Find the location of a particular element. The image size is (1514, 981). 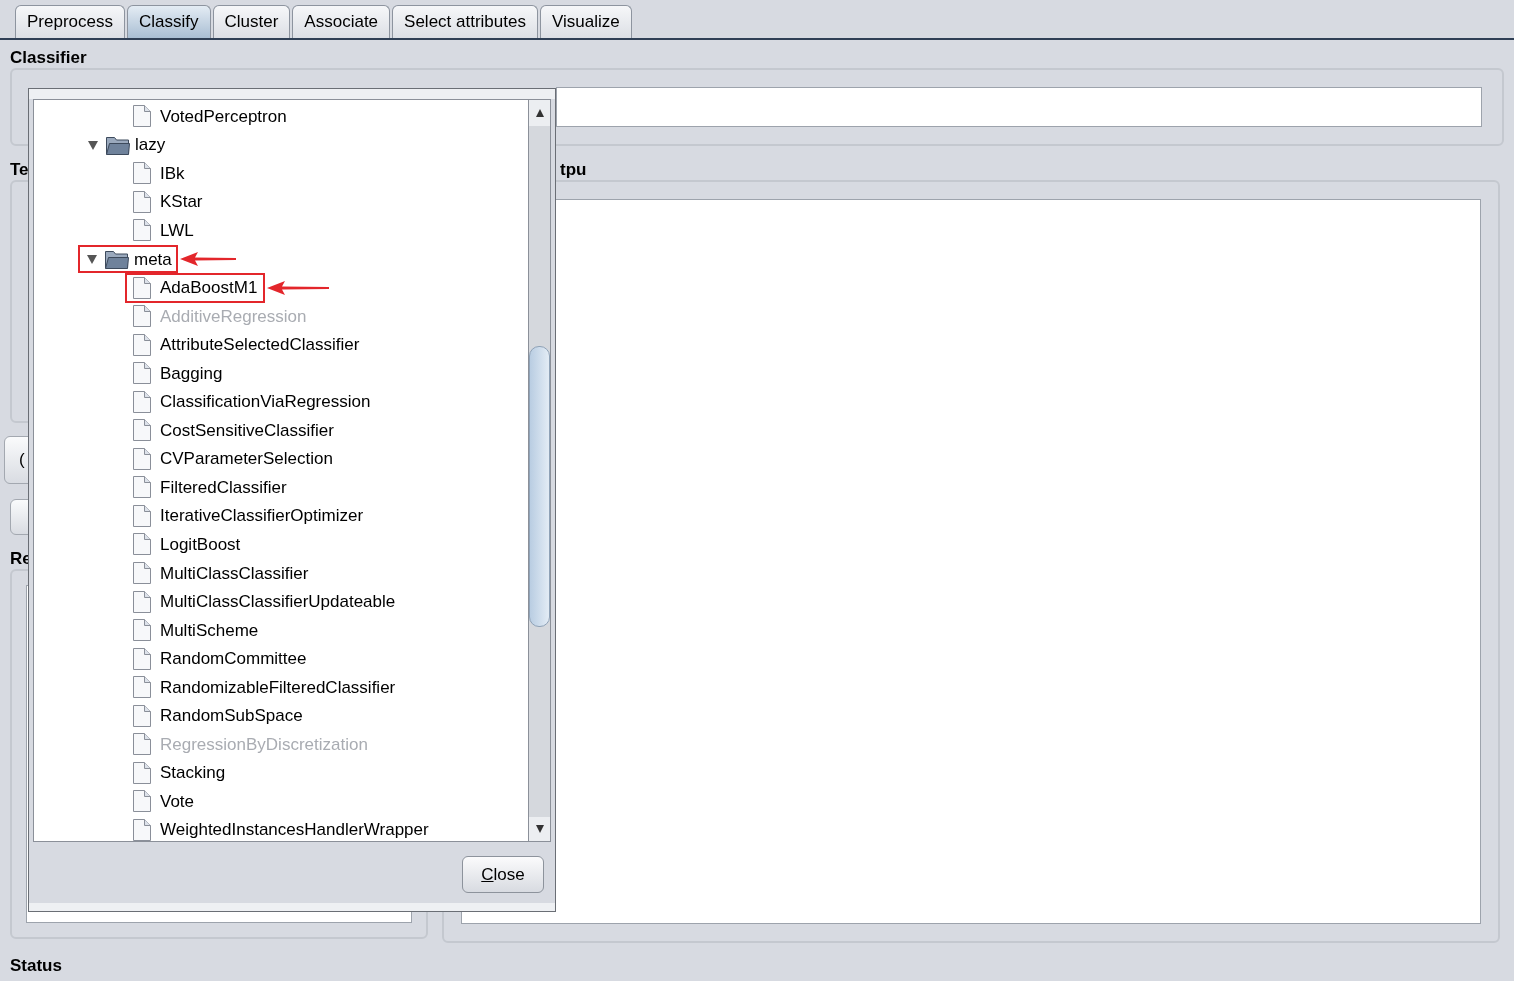

tree-item: MultiScheme is located at coordinates (209, 630).